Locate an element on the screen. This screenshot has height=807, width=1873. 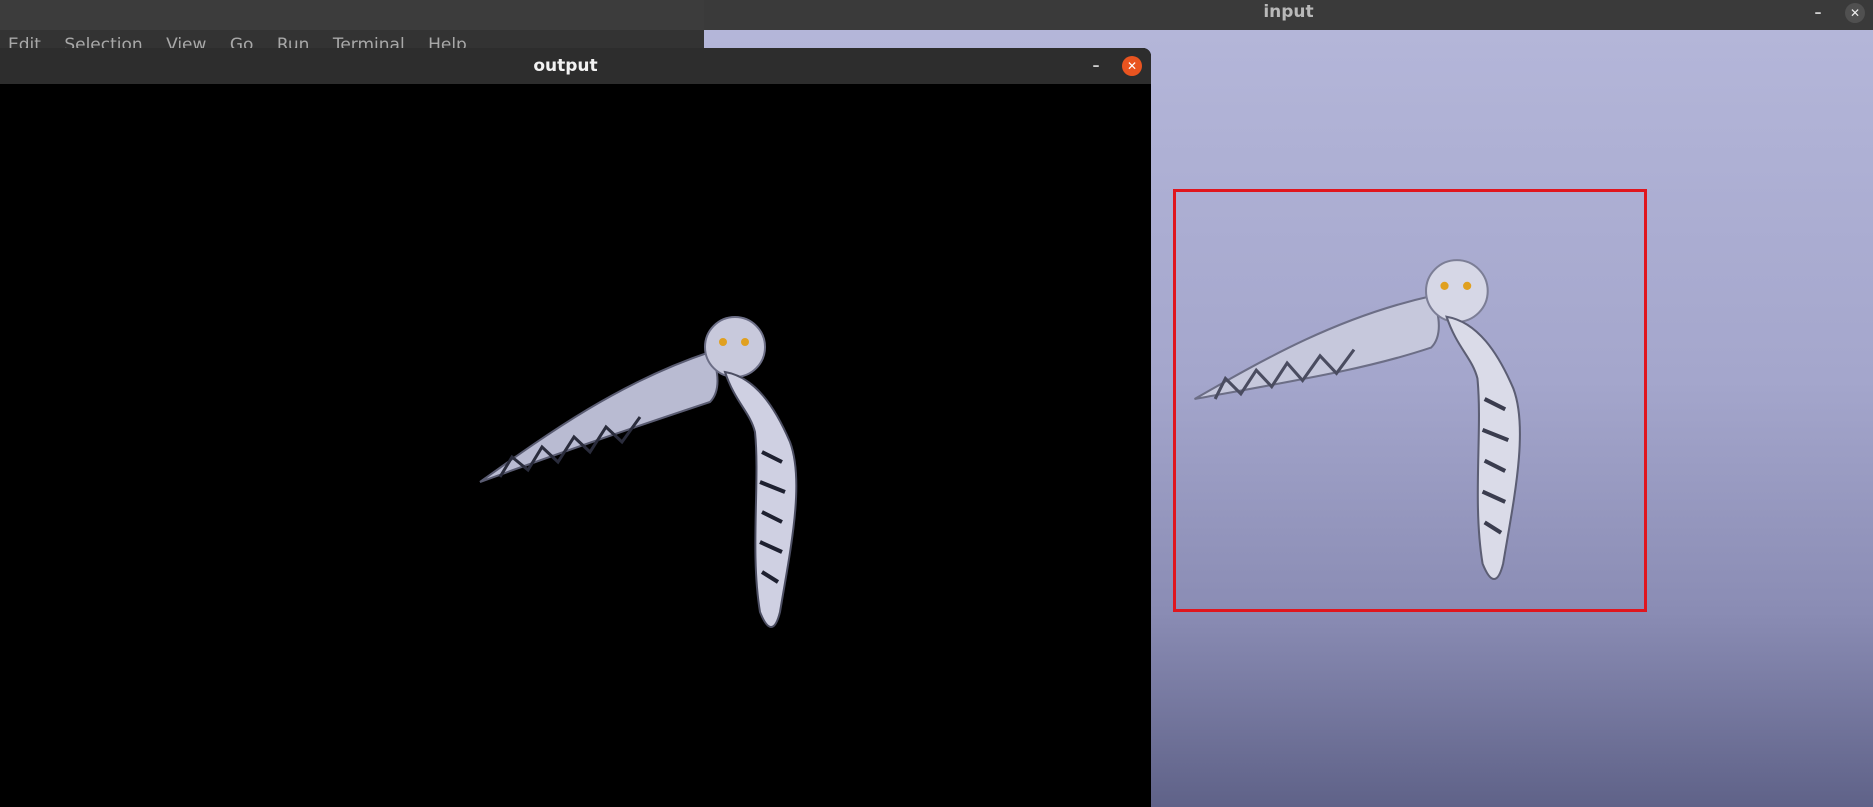
snowy-owl-image-output is located at coordinates (638, 472).